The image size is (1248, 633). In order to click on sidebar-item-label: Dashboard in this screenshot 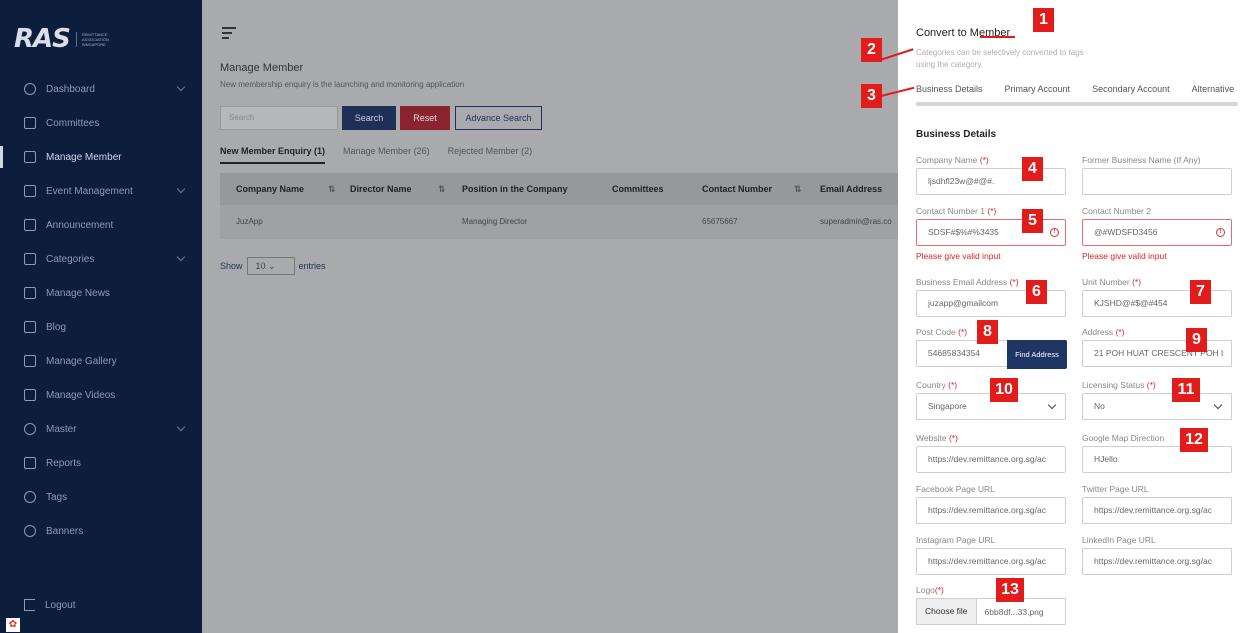, I will do `click(70, 89)`.